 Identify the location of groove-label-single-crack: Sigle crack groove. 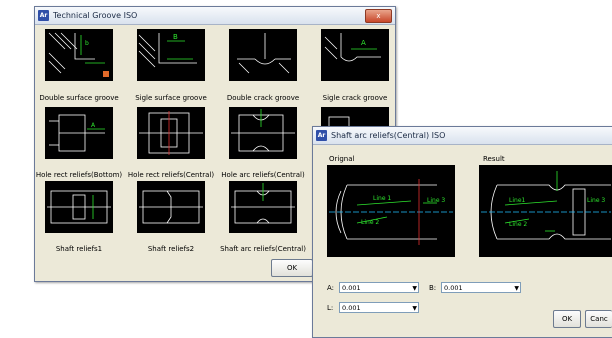
(355, 98).